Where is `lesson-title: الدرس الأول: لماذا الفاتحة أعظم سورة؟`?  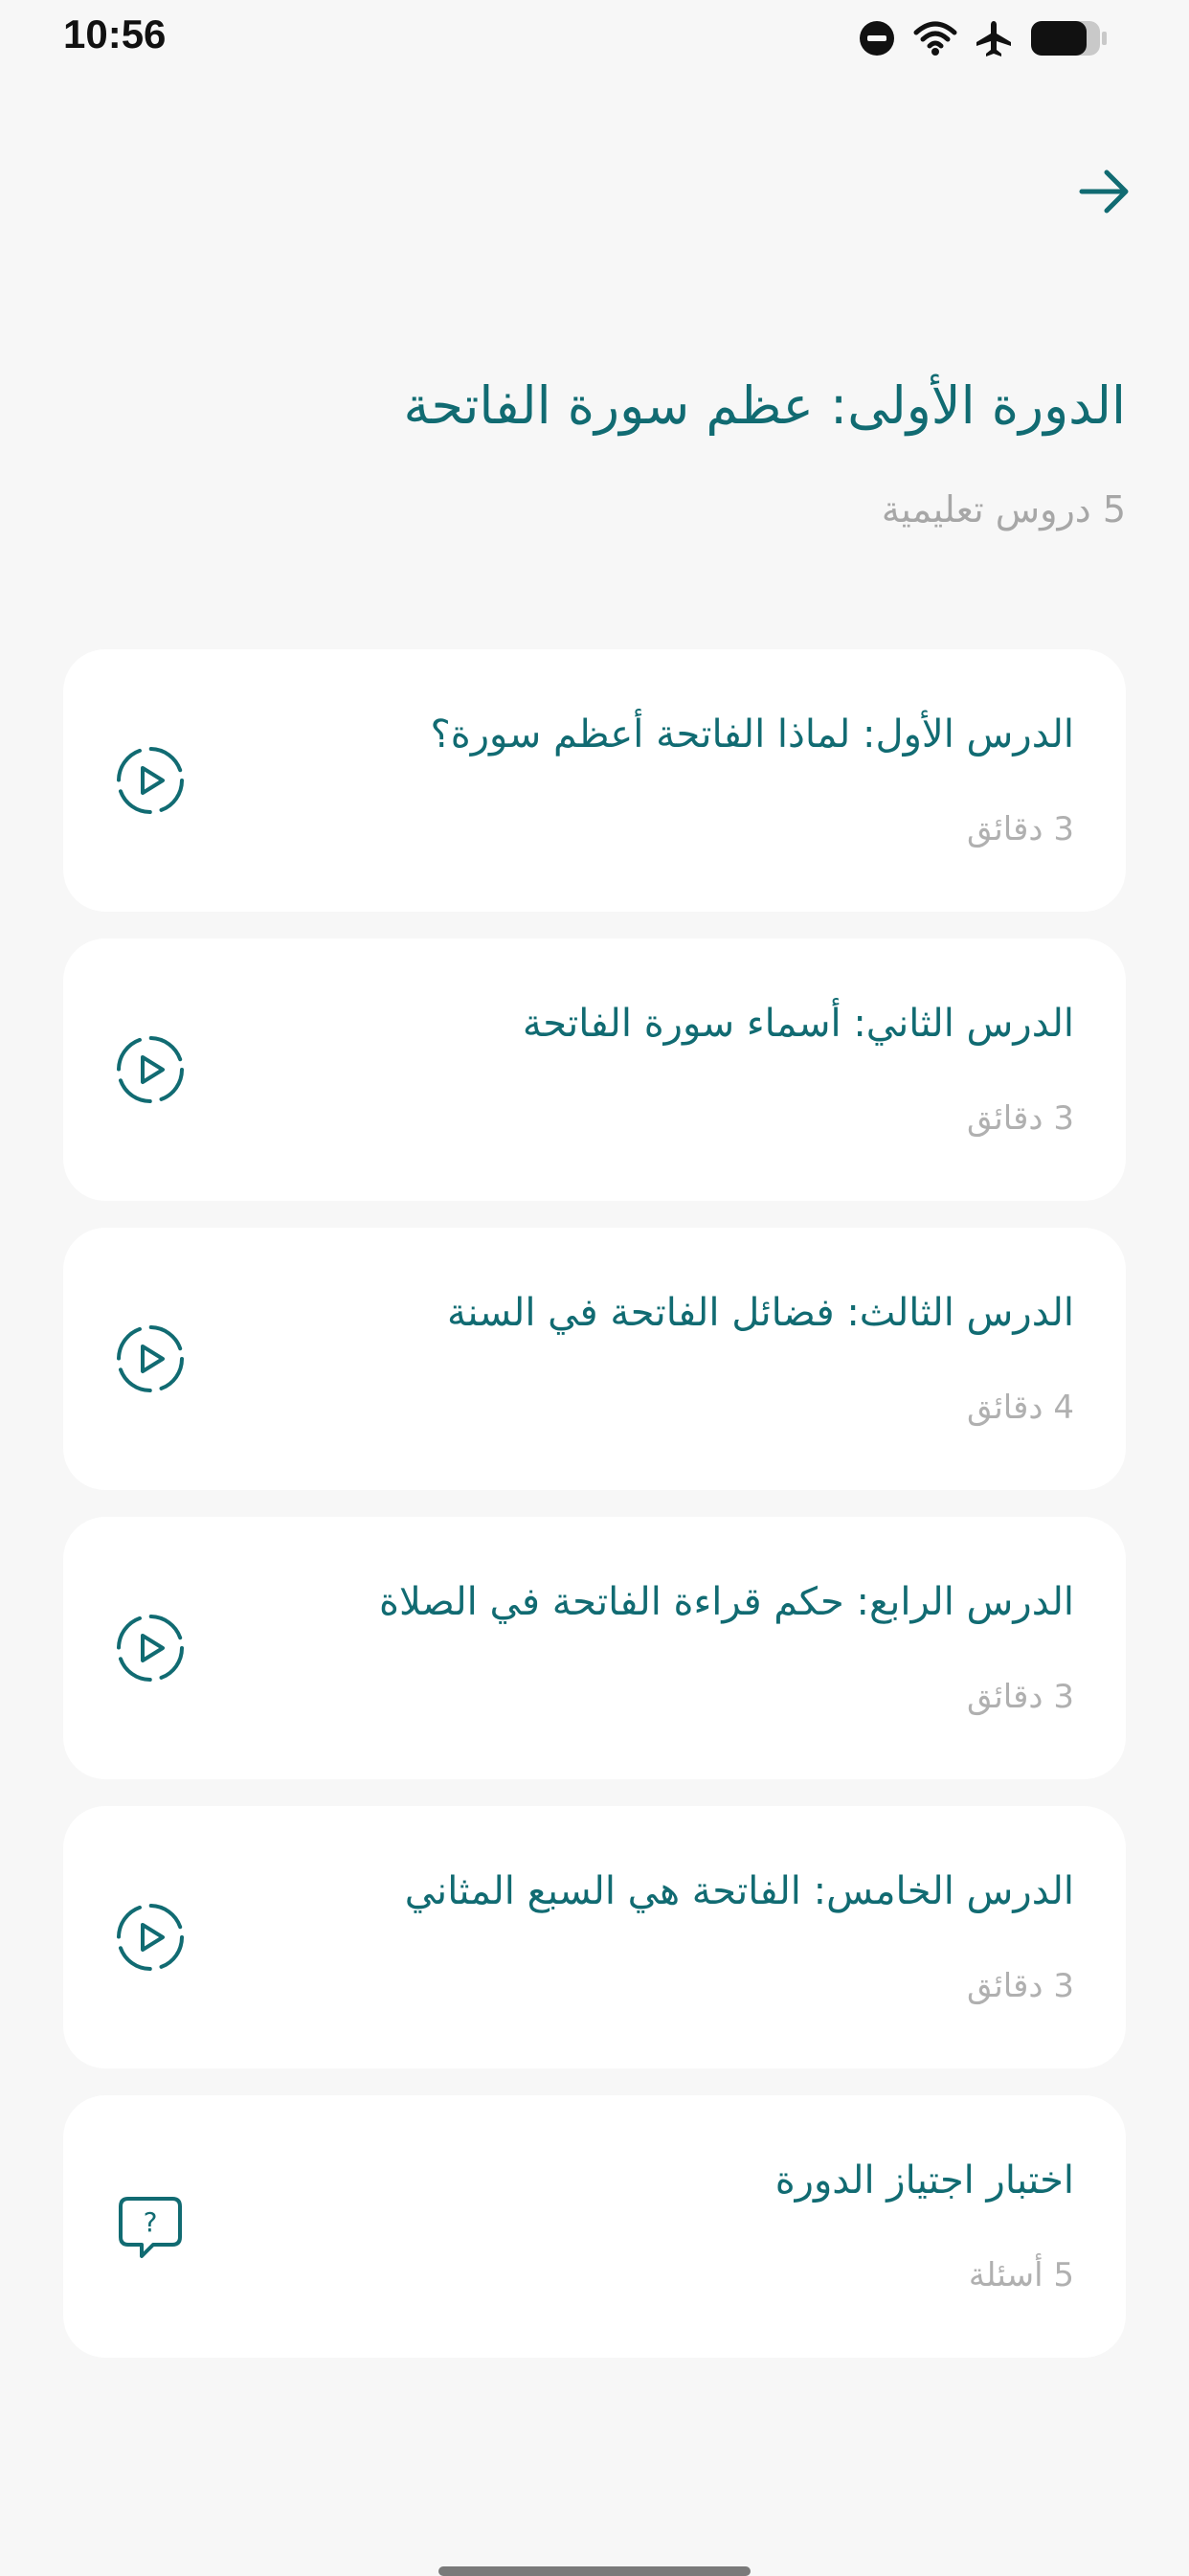
lesson-title: الدرس الأول: لماذا الفاتحة أعظم سورة؟ is located at coordinates (752, 734).